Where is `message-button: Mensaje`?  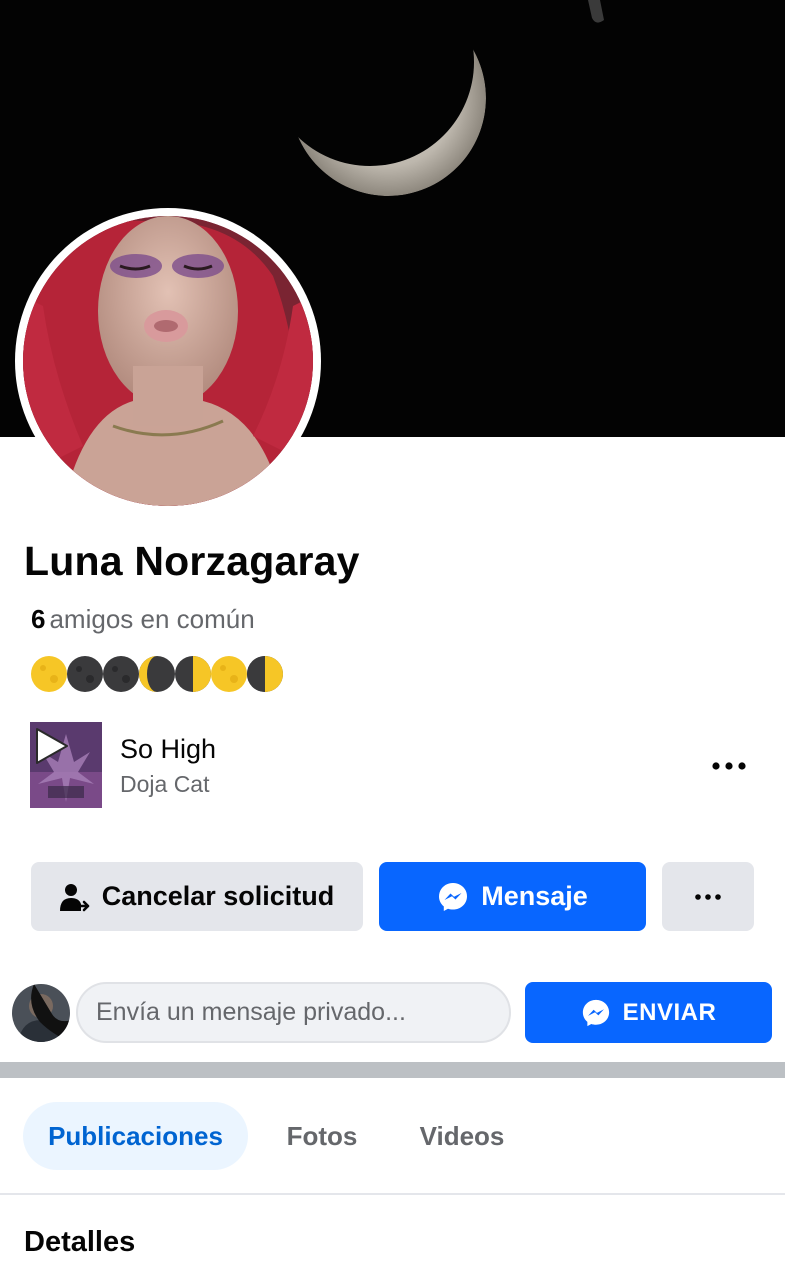
message-button: Mensaje is located at coordinates (512, 896).